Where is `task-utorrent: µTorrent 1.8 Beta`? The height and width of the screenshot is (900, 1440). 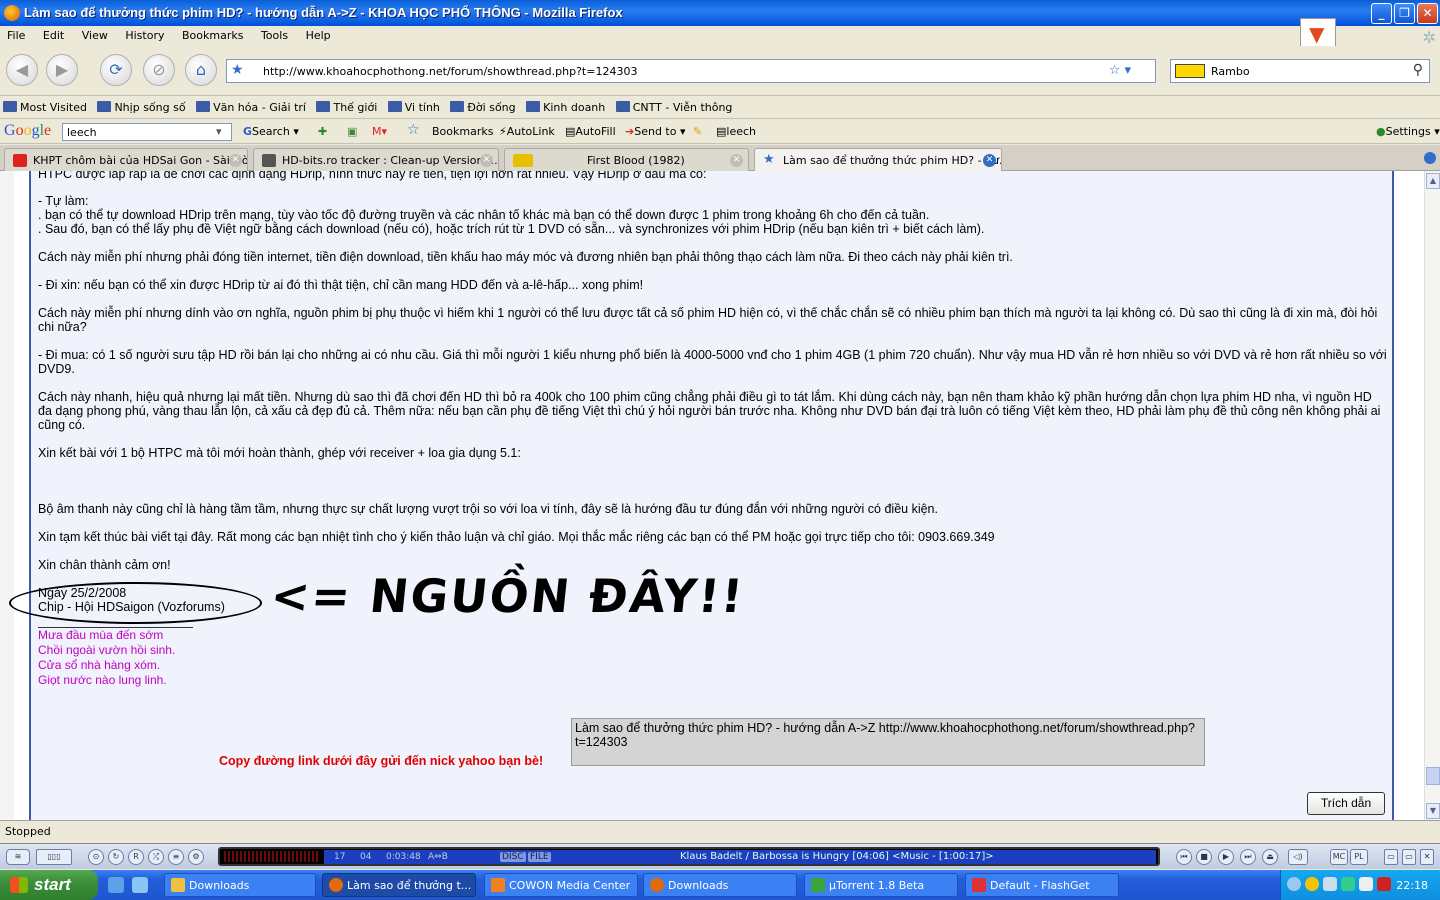 task-utorrent: µTorrent 1.8 Beta is located at coordinates (881, 885).